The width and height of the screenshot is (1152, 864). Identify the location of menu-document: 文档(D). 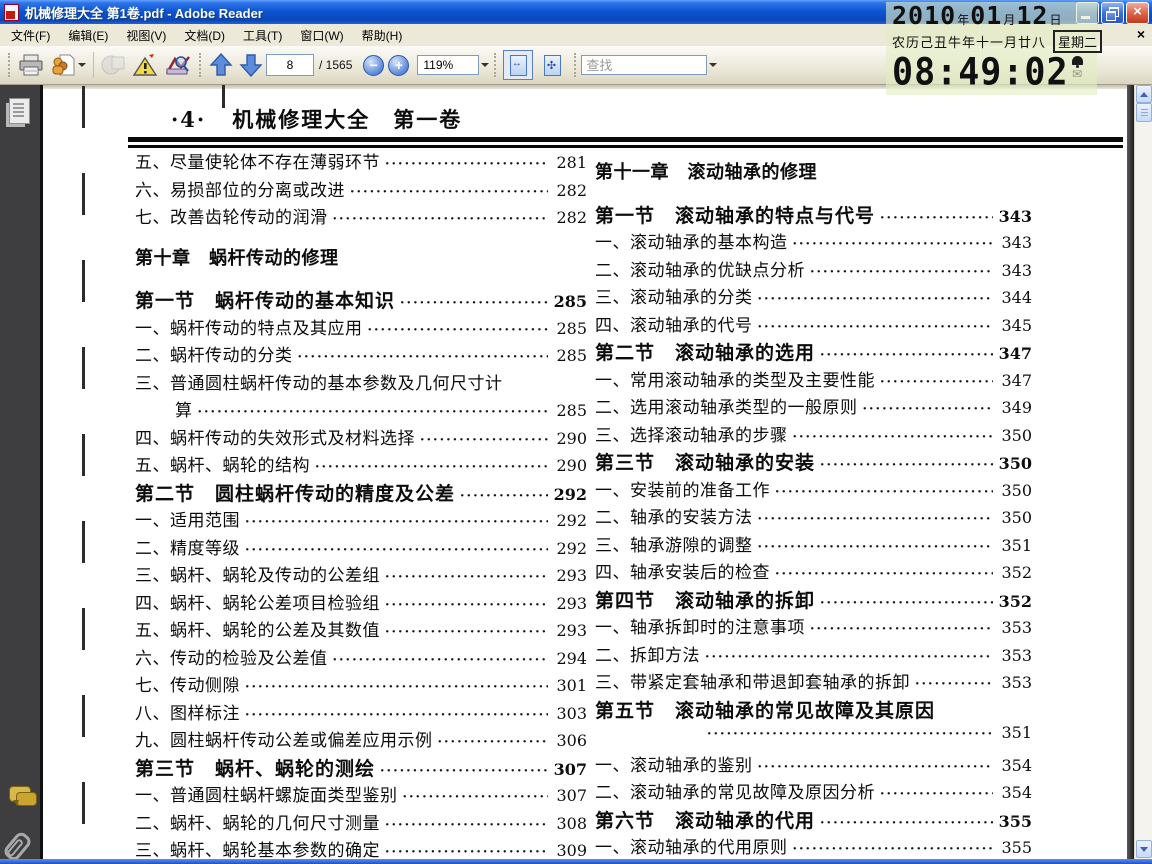
(204, 35).